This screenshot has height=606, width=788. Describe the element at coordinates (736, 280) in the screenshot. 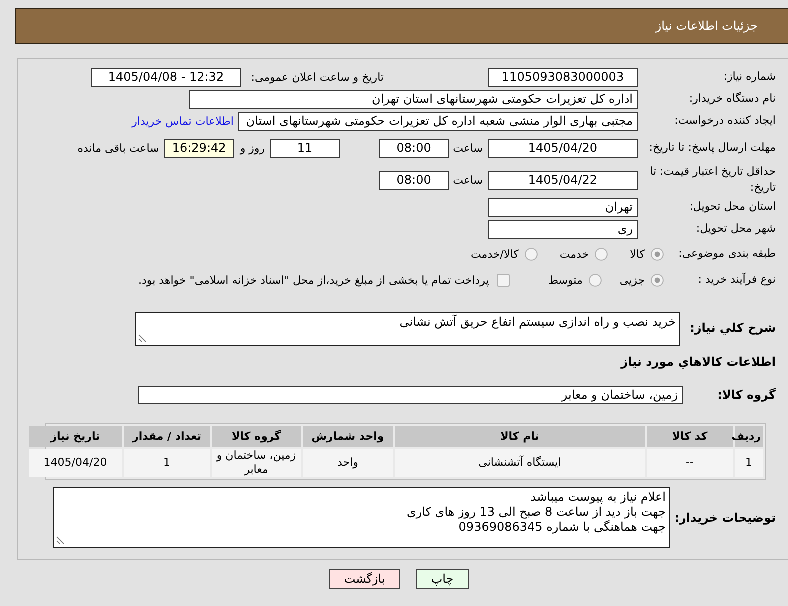

I see `field-label: نوع فرآیند خرید :` at that location.